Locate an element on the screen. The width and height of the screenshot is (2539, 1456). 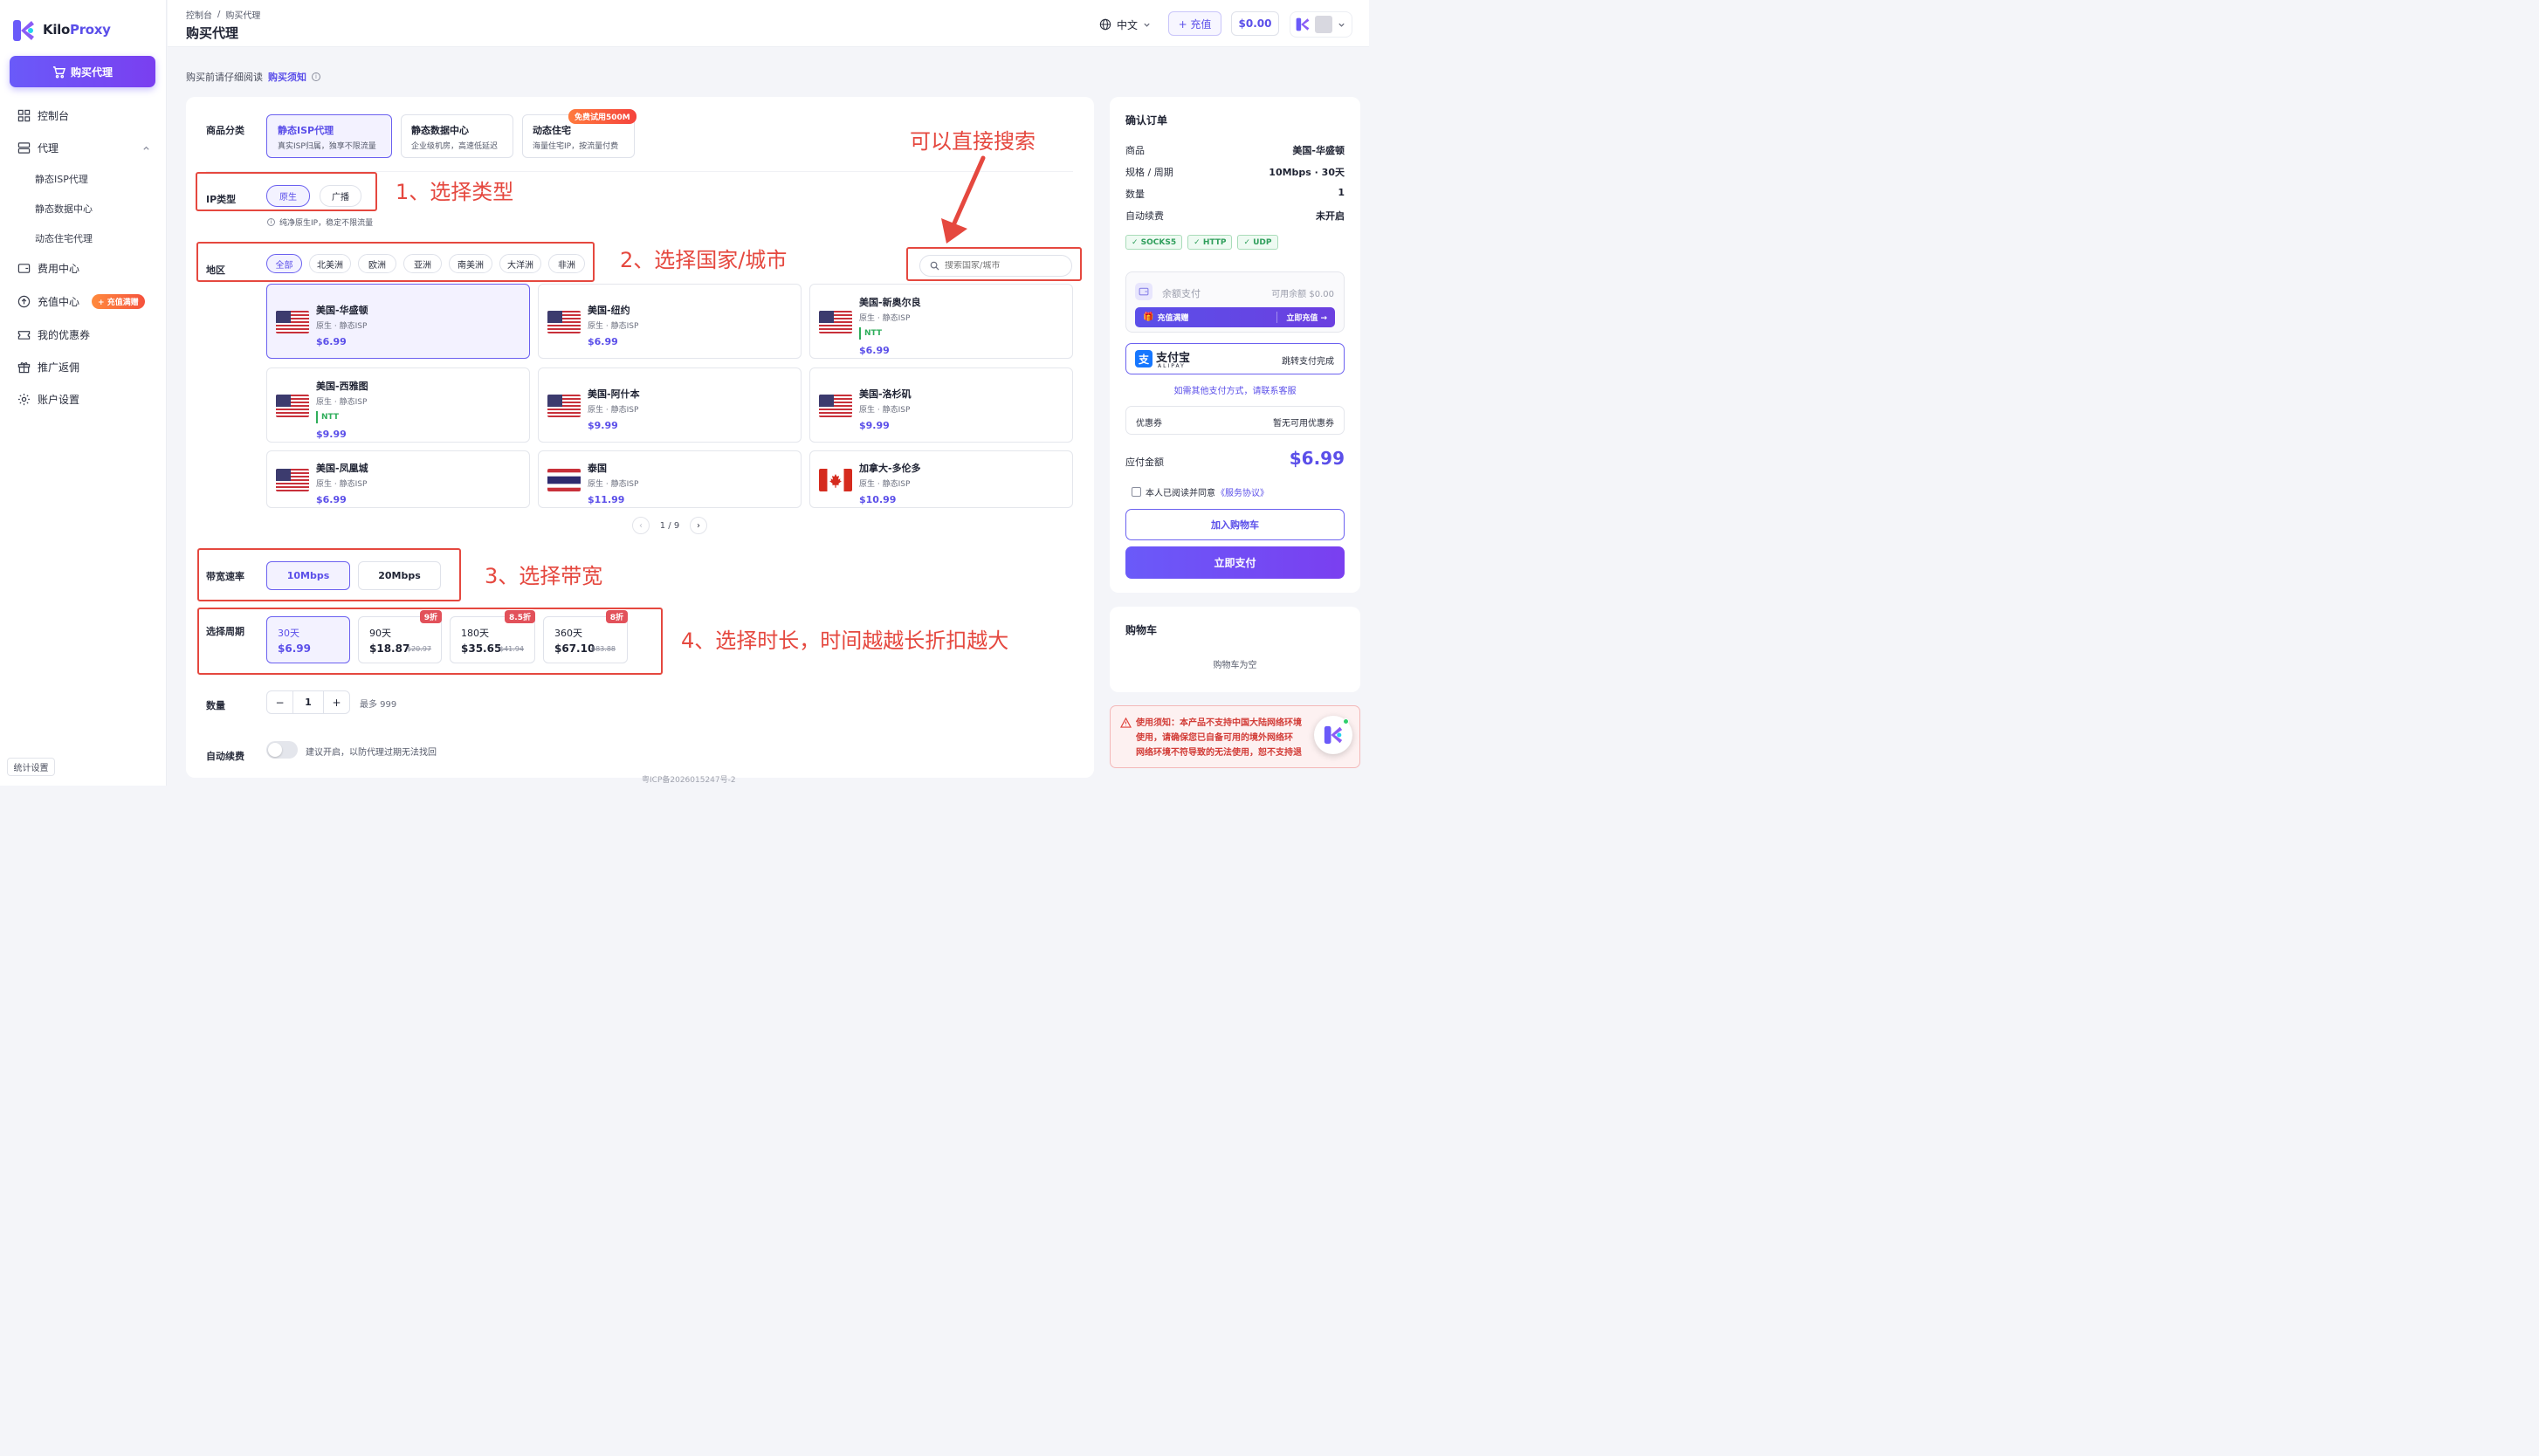
alipay-option: 支 支付宝 ALIPAY 跳转支付完成 is located at coordinates (1235, 358).